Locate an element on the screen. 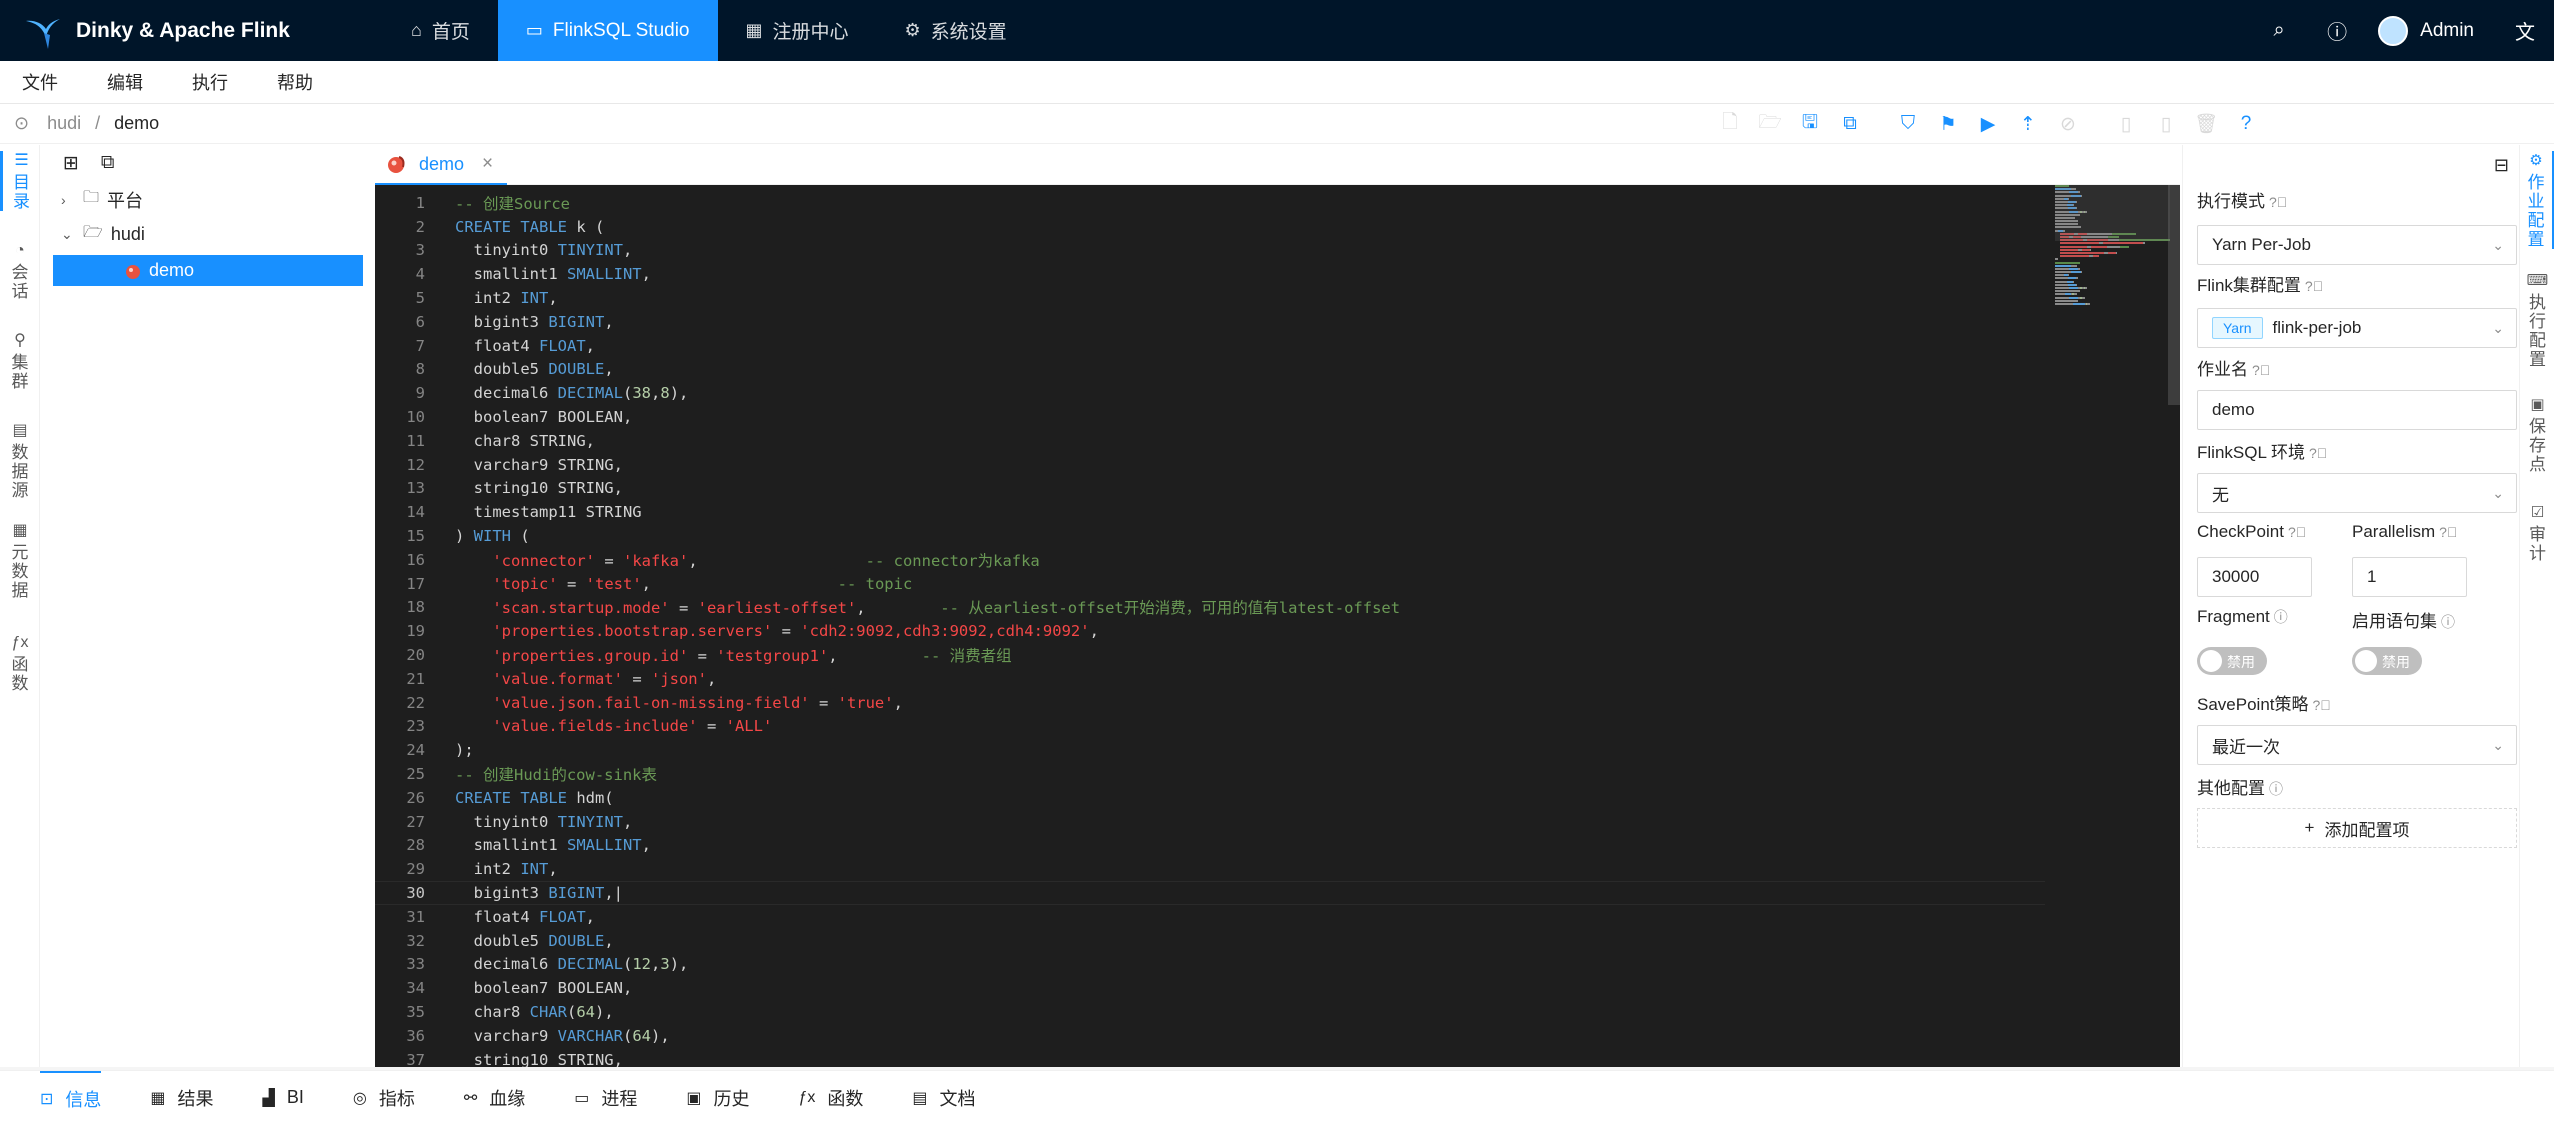 This screenshot has height=1125, width=2554. stop-icon: ⊘ is located at coordinates (2068, 124).